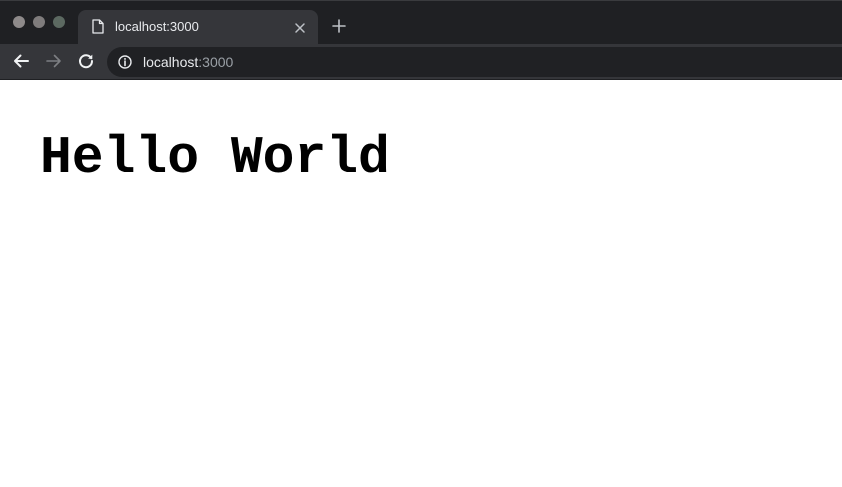  Describe the element at coordinates (216, 62) in the screenshot. I see `url-port: :3000` at that location.